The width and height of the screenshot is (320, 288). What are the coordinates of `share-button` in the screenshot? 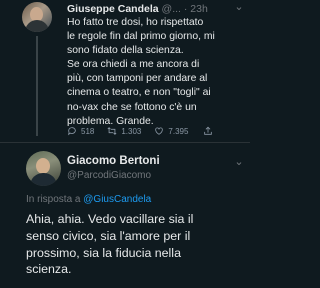 It's located at (210, 131).